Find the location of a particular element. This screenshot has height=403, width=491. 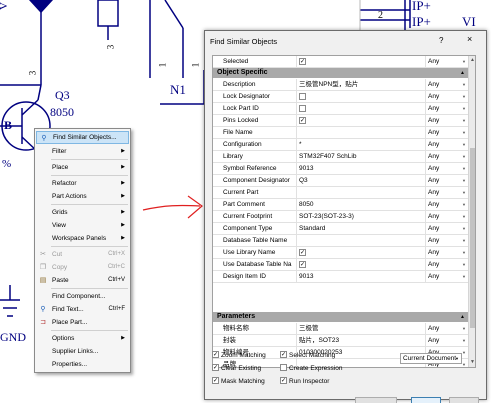

option-zoom-matching: ✓ Zoom Matching is located at coordinates (239, 355).